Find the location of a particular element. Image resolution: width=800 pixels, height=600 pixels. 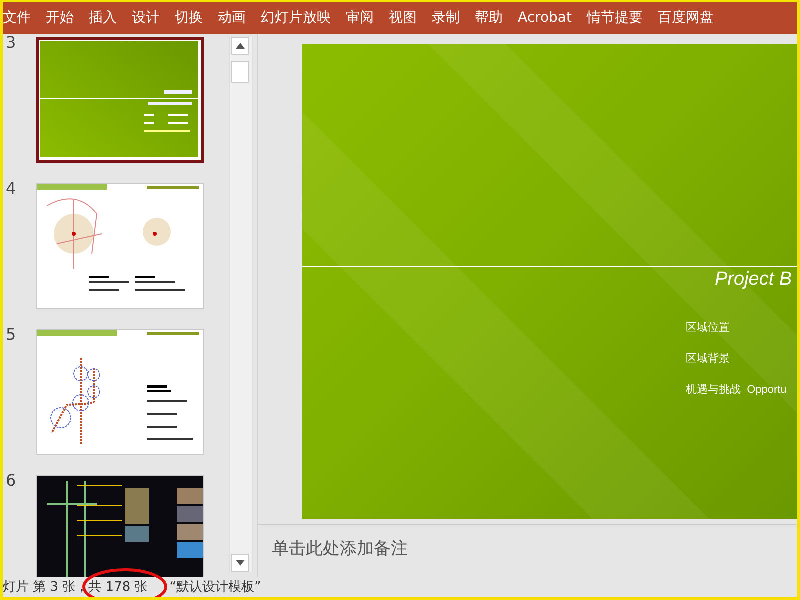

ribbon-tab: 设计 is located at coordinates (145, 18).